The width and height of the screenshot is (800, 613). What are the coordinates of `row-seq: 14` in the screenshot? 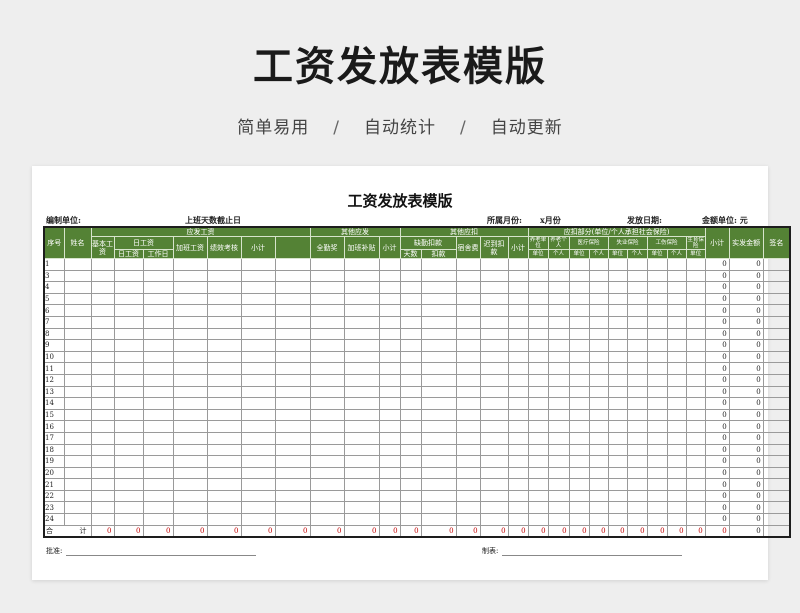 It's located at (54, 403).